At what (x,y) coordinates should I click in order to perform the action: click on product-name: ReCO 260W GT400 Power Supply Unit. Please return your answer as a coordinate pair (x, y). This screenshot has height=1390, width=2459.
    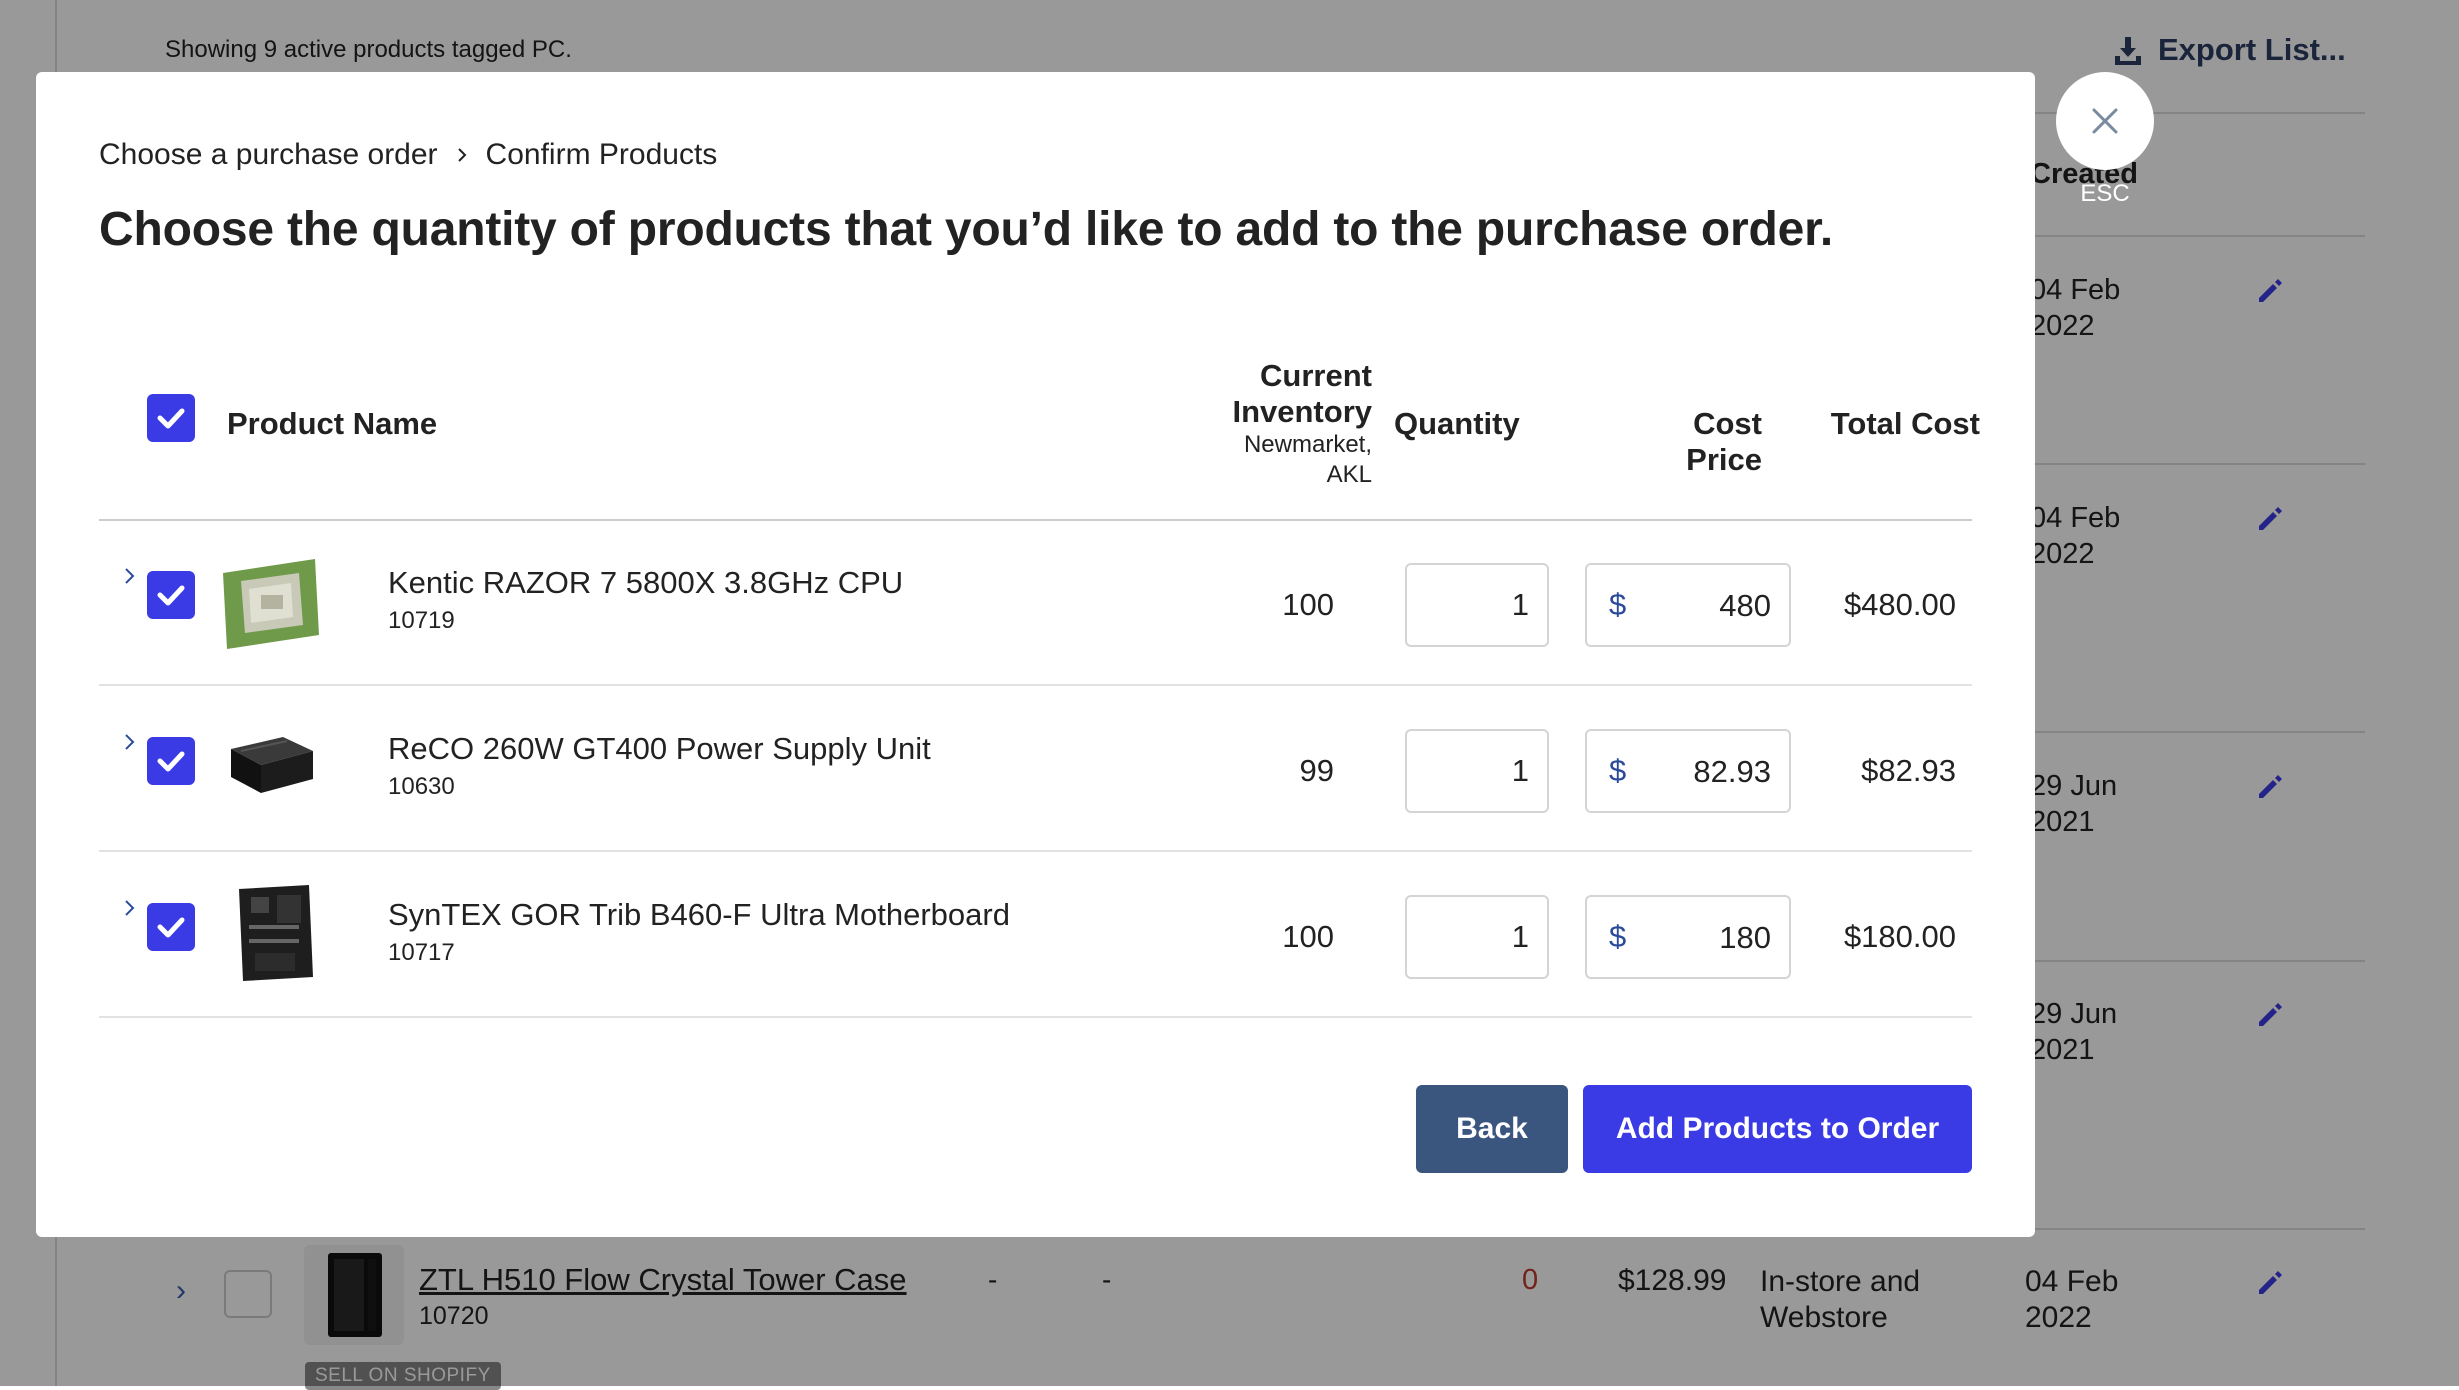
    Looking at the image, I should click on (659, 748).